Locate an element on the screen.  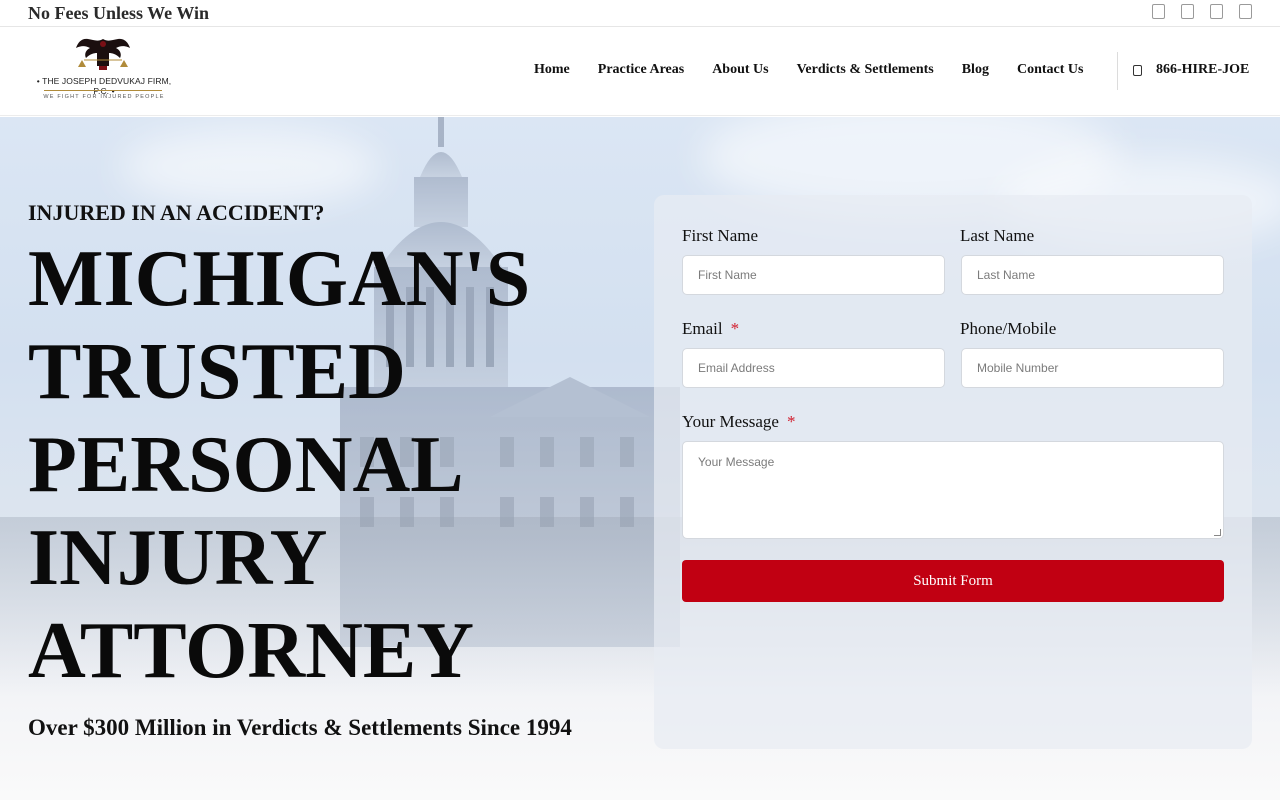
message-textarea: Your Message is located at coordinates (953, 490).